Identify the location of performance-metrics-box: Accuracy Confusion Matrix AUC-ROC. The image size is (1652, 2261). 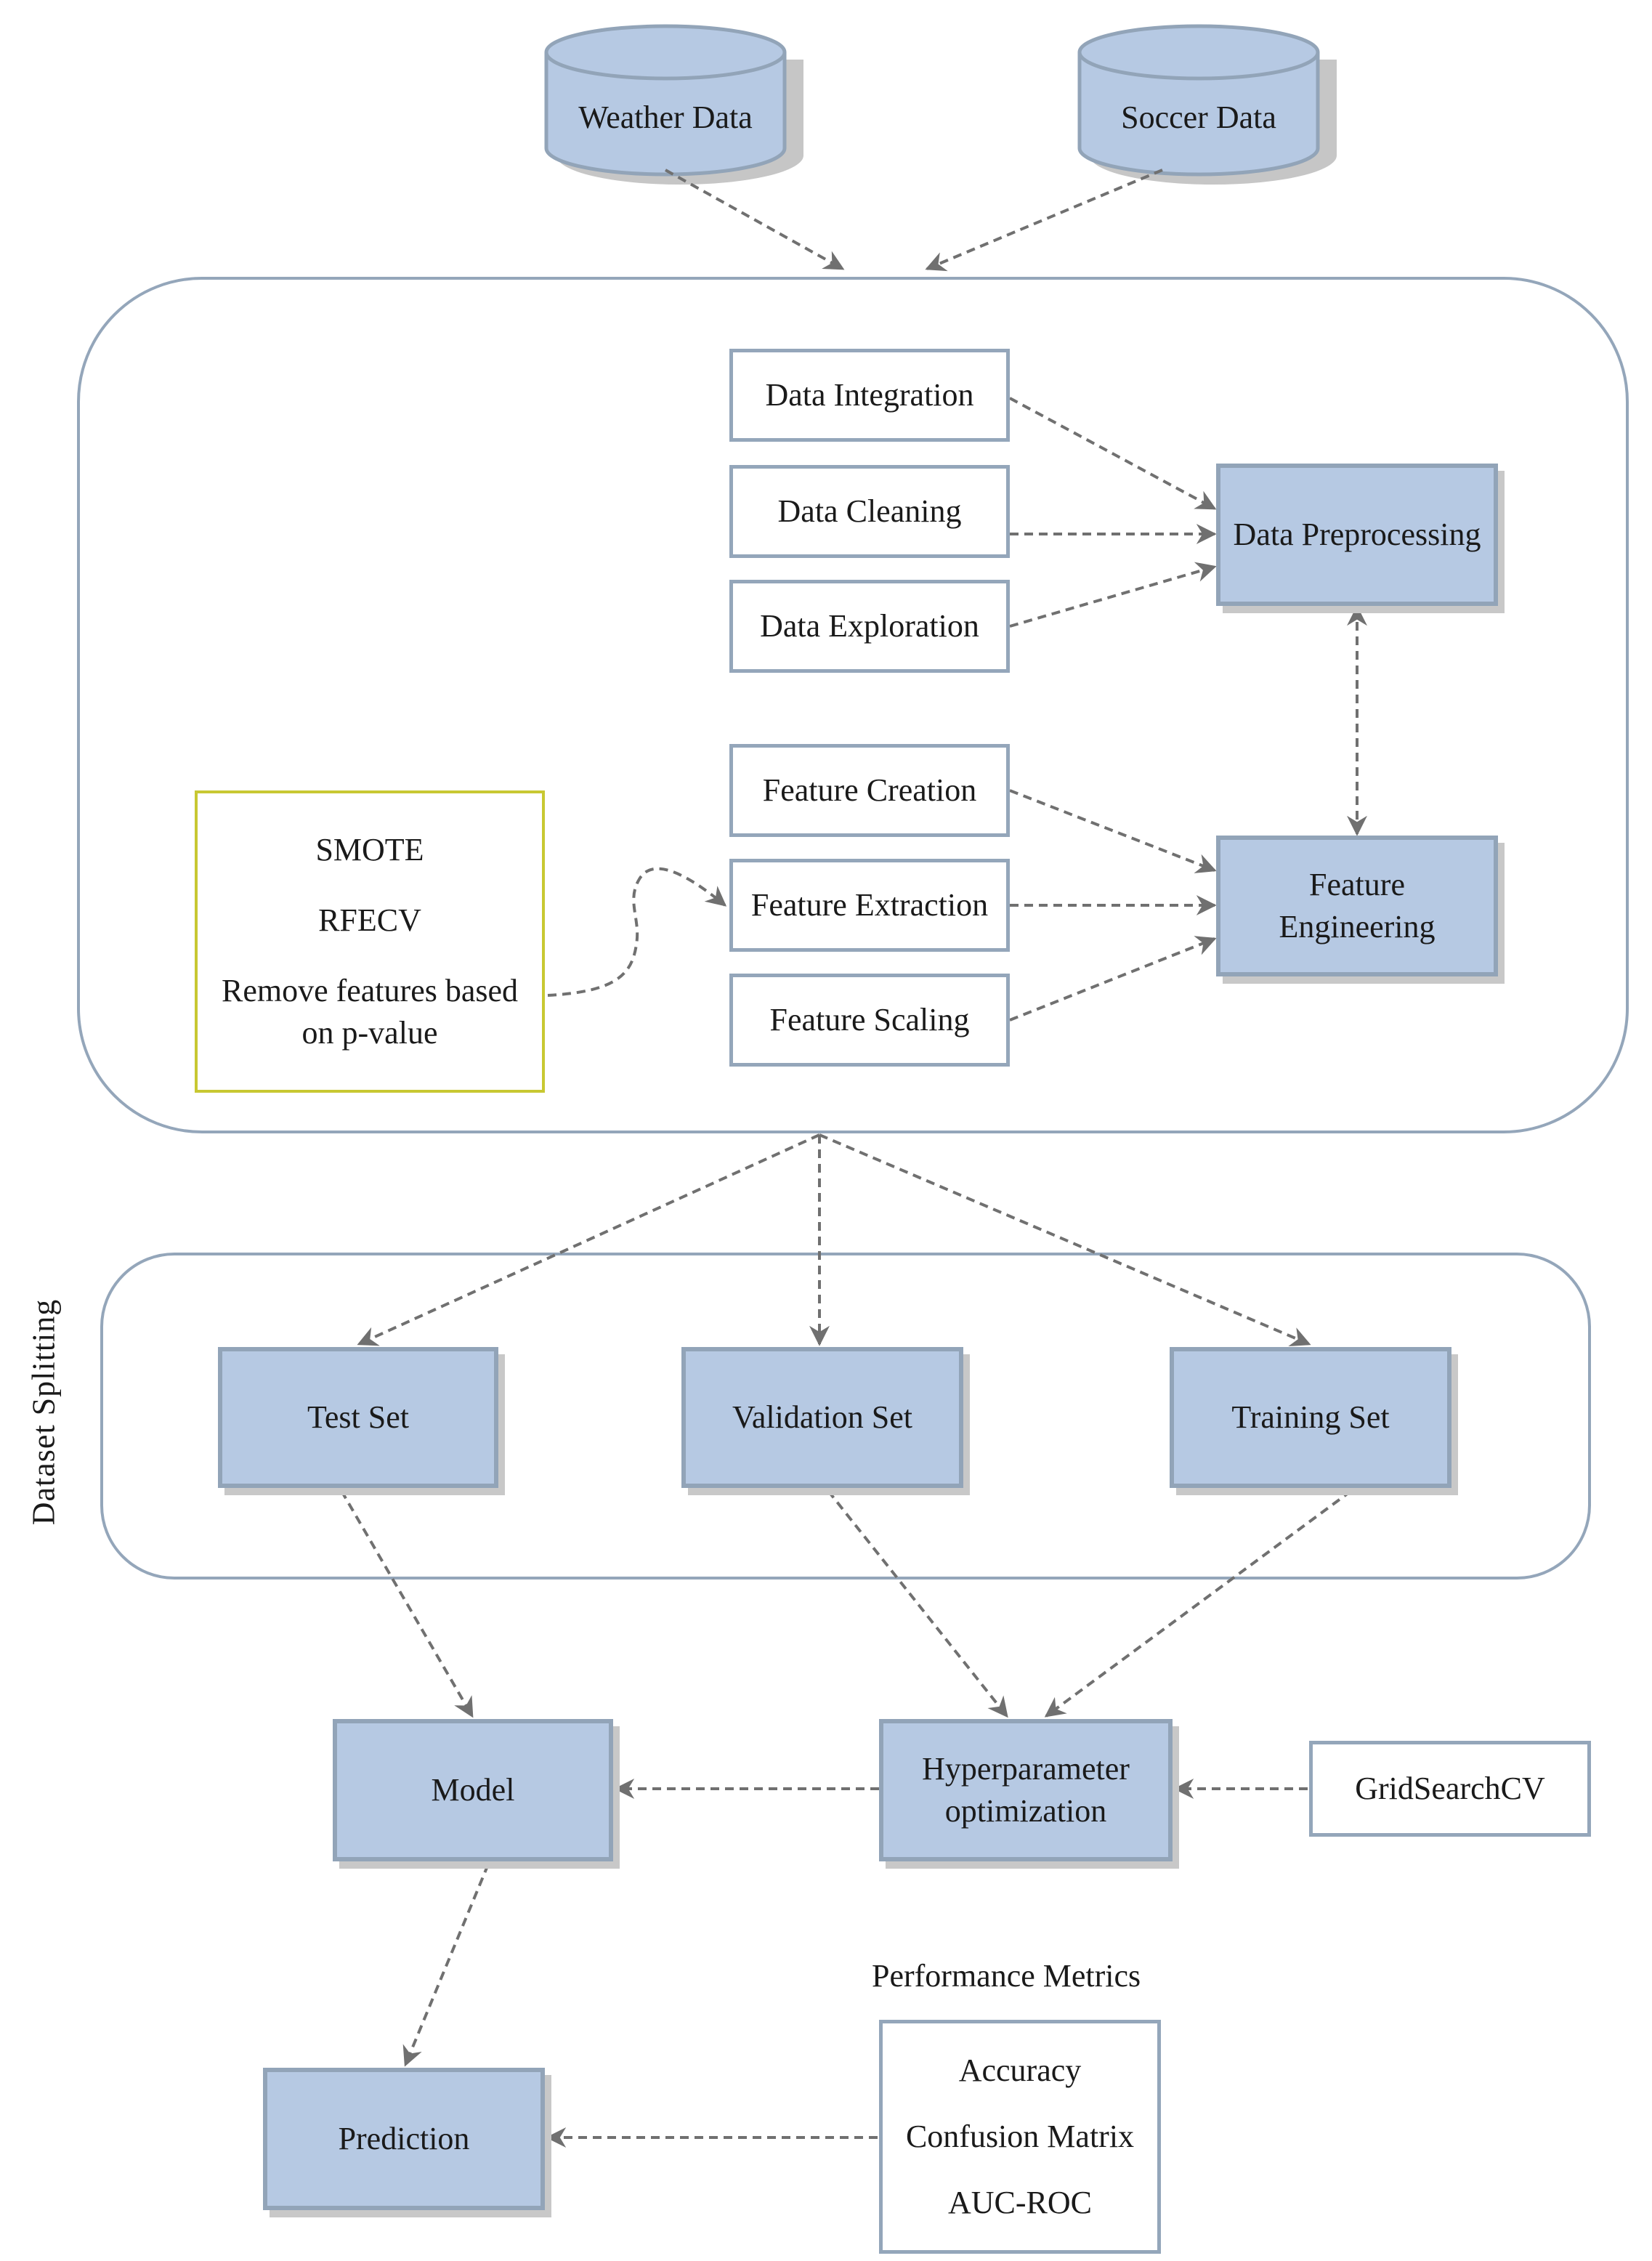
(1020, 2137).